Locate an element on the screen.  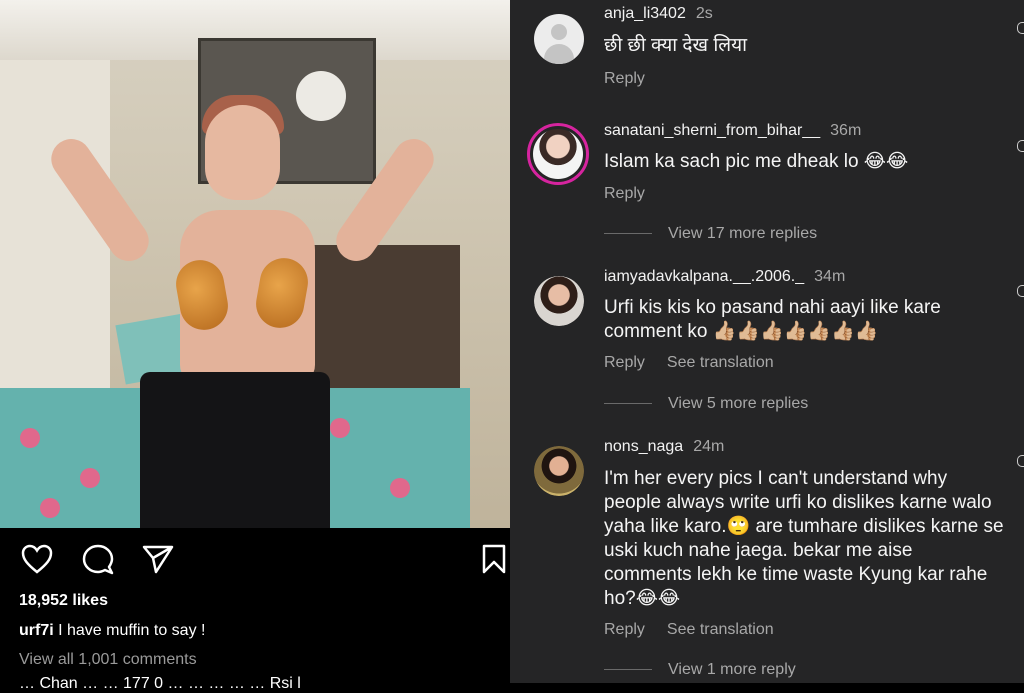
view-more-replies: View 1 more reply is located at coordinates (700, 670).